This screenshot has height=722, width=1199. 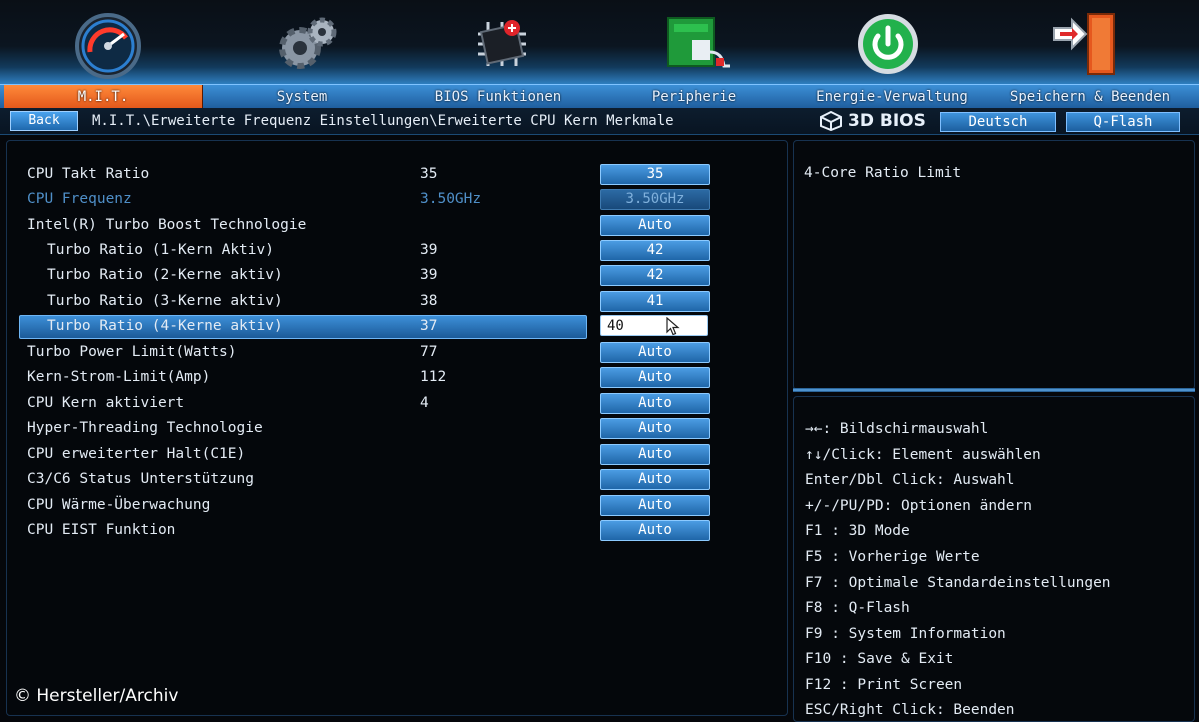 What do you see at coordinates (397, 276) in the screenshot?
I see `setting-row-turbo-ratio-2: Turbo Ratio (2-Kerne aktiv) 39 42` at bounding box center [397, 276].